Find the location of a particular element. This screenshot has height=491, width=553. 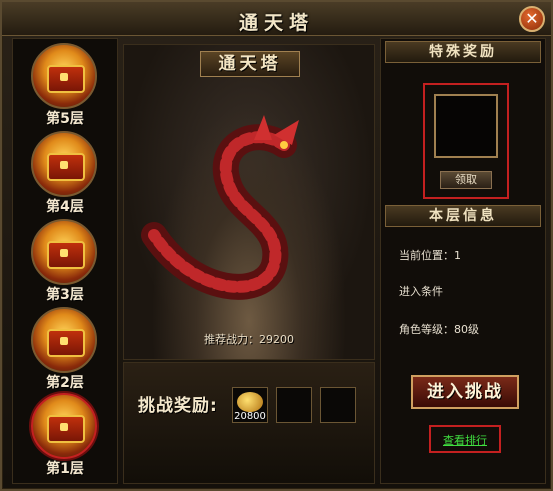

floor-info-header: 本层信息 is located at coordinates (463, 216).